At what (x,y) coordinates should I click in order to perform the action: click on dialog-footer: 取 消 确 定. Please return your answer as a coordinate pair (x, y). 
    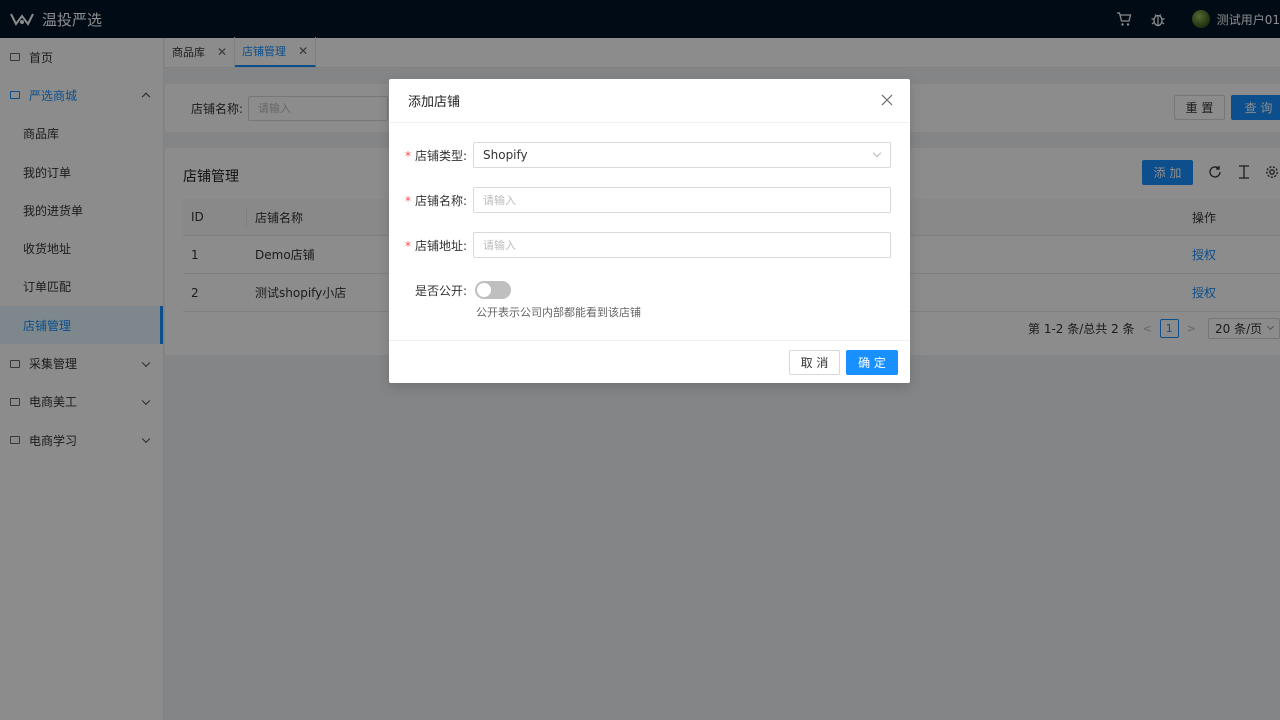
    Looking at the image, I should click on (649, 361).